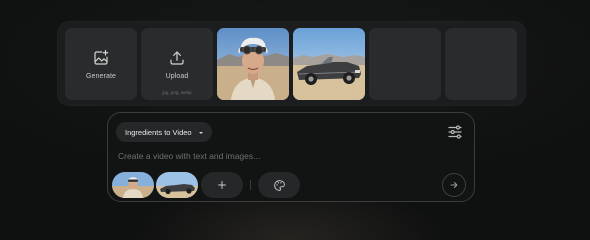 The image size is (590, 240). I want to click on upload-formats: jpg, png, webp, so click(177, 92).